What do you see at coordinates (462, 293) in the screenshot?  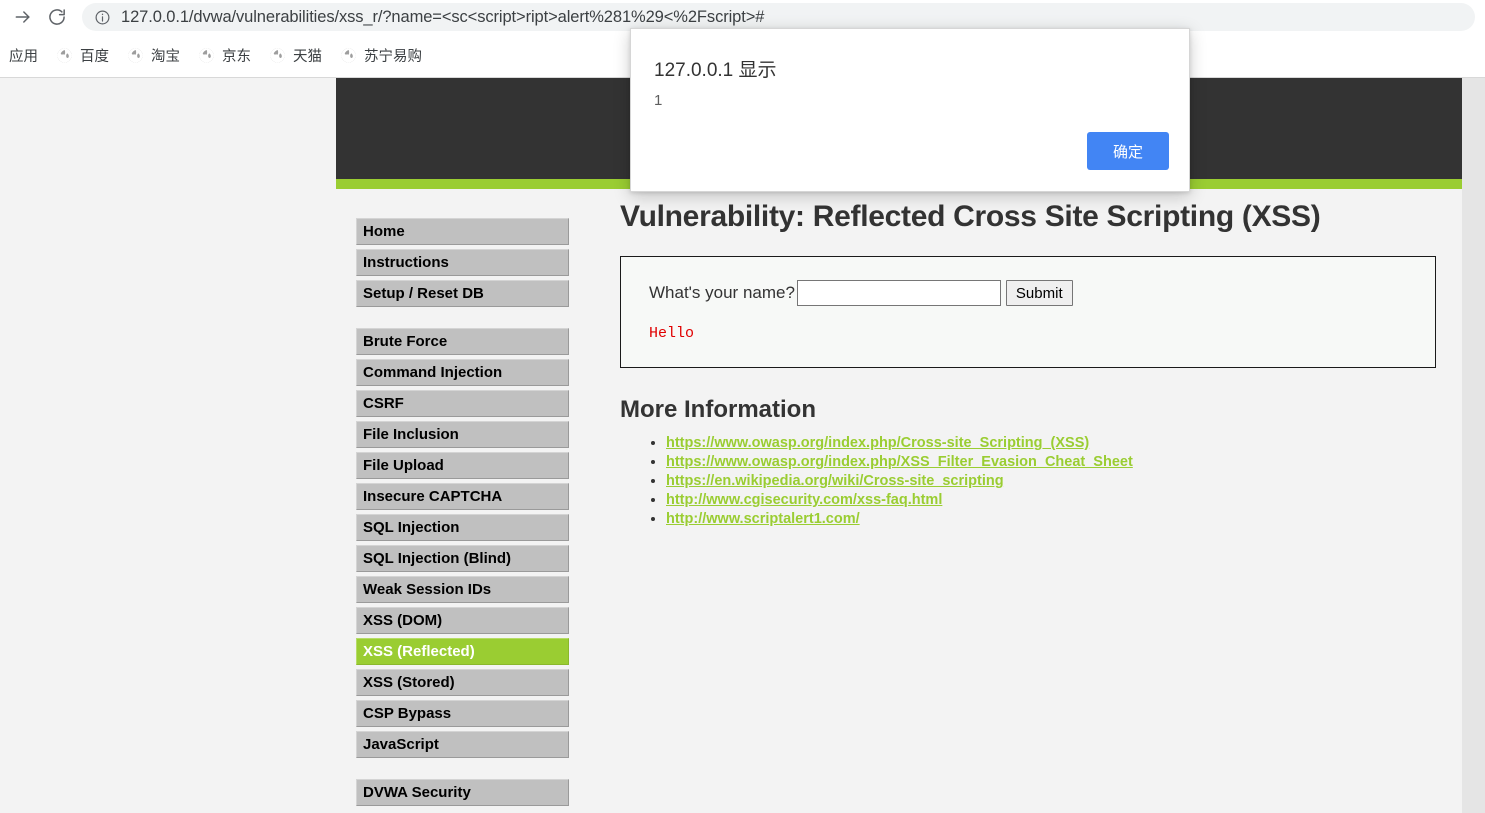 I see `sidebar-item-setup-reset-db: Setup / Reset DB` at bounding box center [462, 293].